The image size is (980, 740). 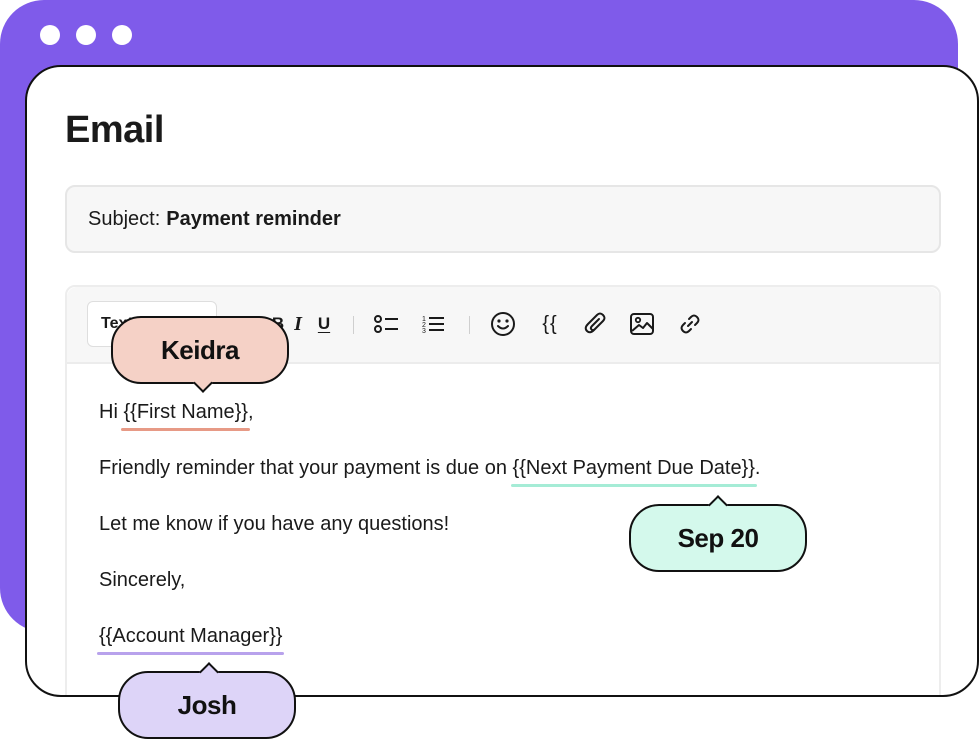 I want to click on attach-file-button, so click(x=596, y=324).